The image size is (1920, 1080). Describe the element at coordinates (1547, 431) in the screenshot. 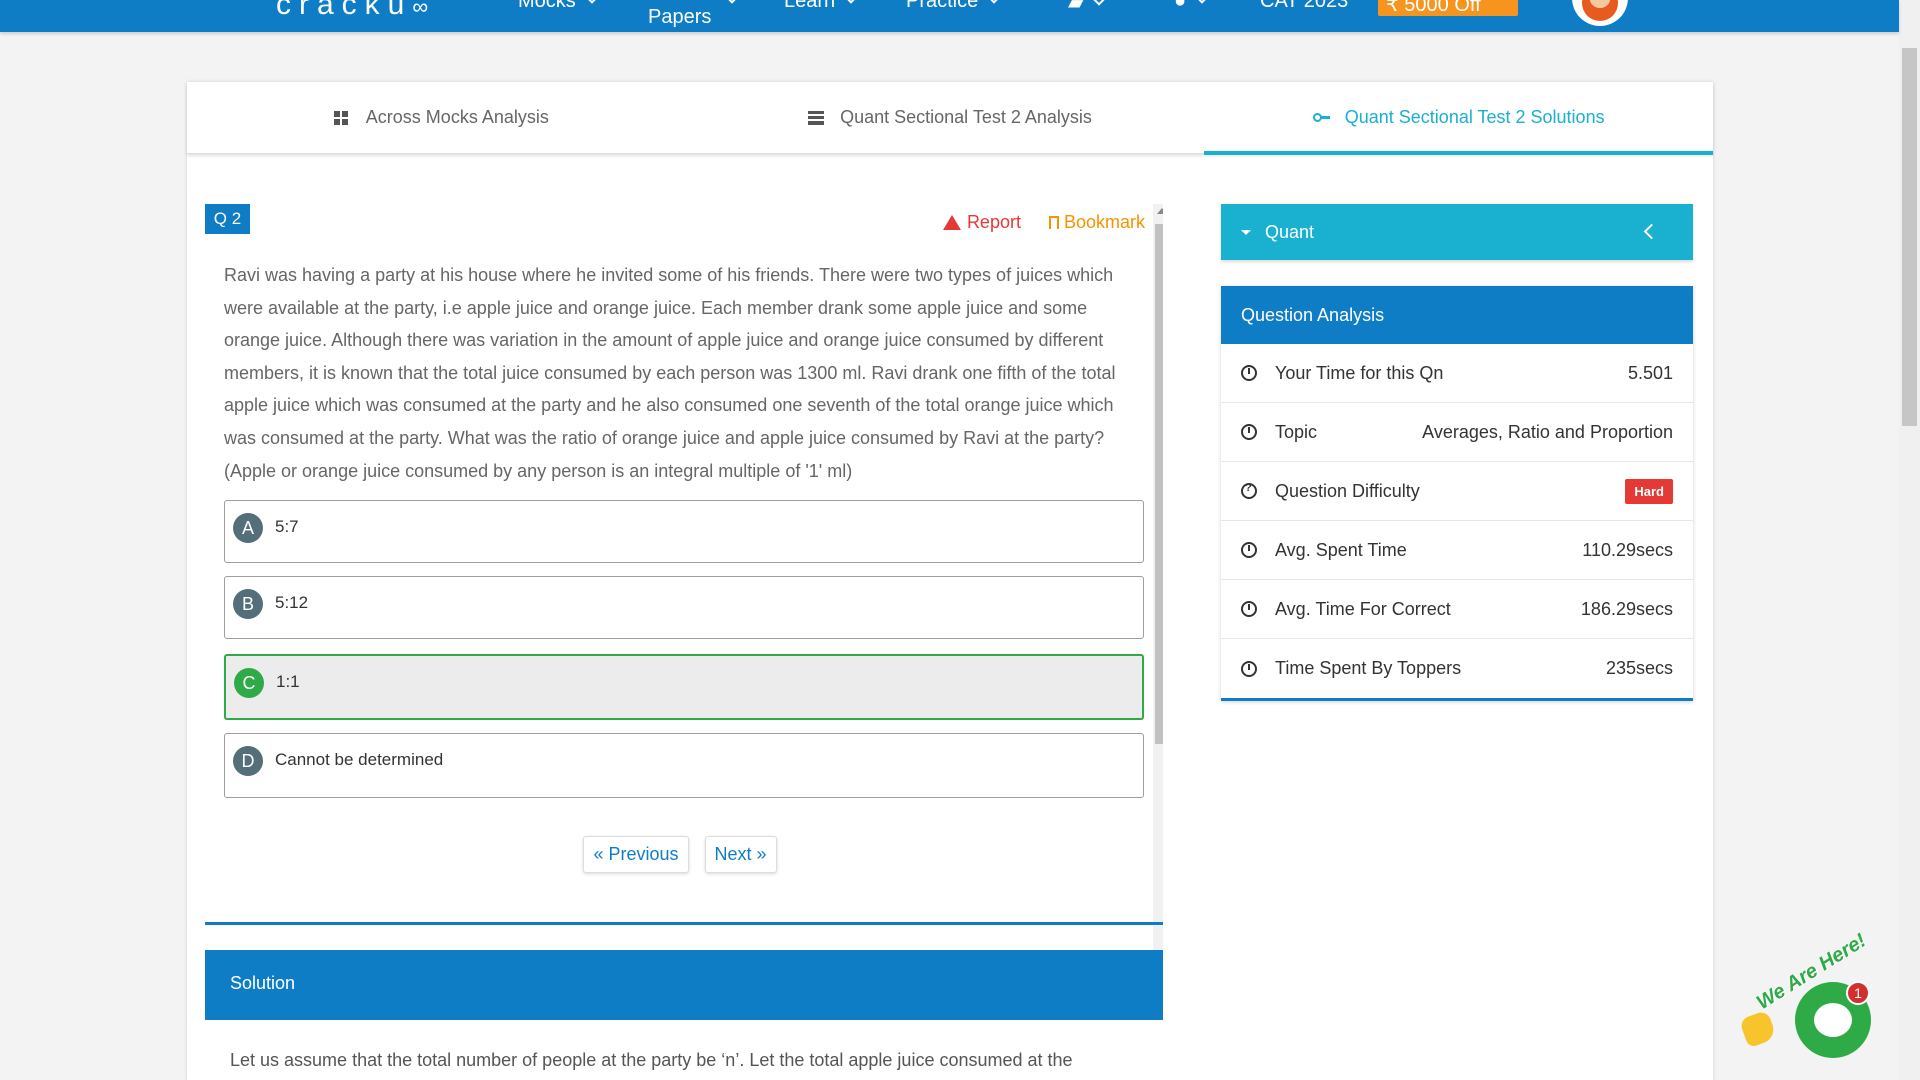

I see `row-value: Averages, Ratio and Proportion` at that location.